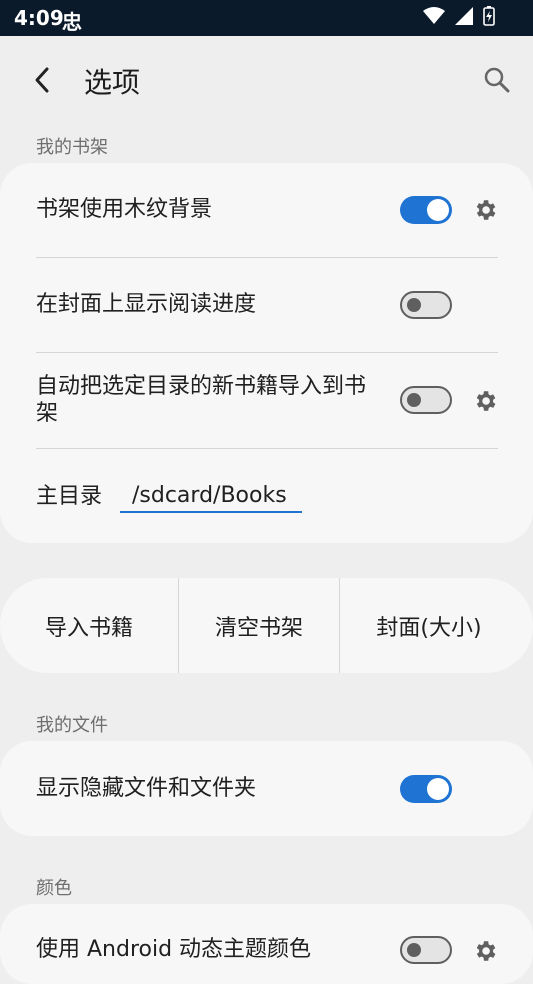  I want to click on status-time: 4:09, so click(39, 18).